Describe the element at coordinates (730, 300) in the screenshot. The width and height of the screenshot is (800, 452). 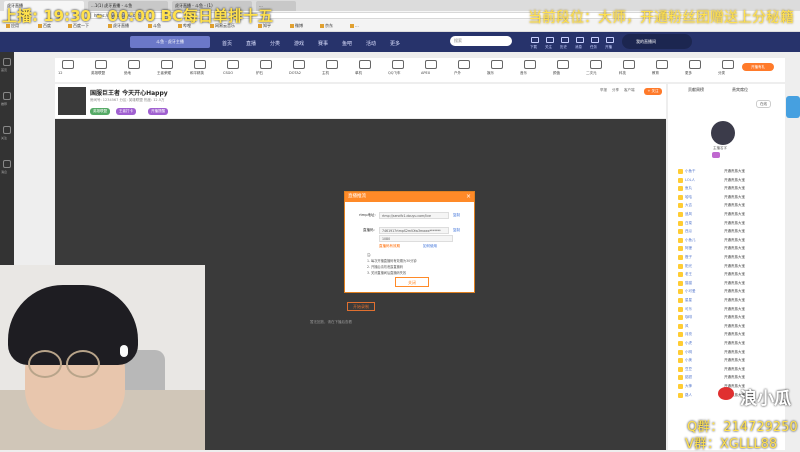
I see `rank-row: 星星 开通贵族大宝` at that location.